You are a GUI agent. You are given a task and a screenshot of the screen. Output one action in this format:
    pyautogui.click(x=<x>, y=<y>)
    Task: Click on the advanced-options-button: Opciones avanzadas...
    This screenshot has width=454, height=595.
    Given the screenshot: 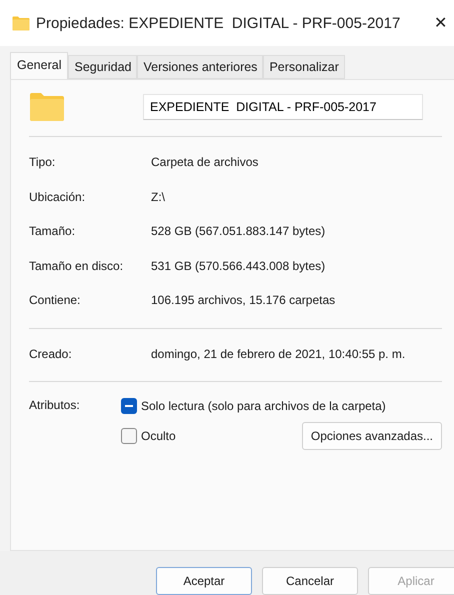 What is the action you would take?
    pyautogui.click(x=372, y=436)
    